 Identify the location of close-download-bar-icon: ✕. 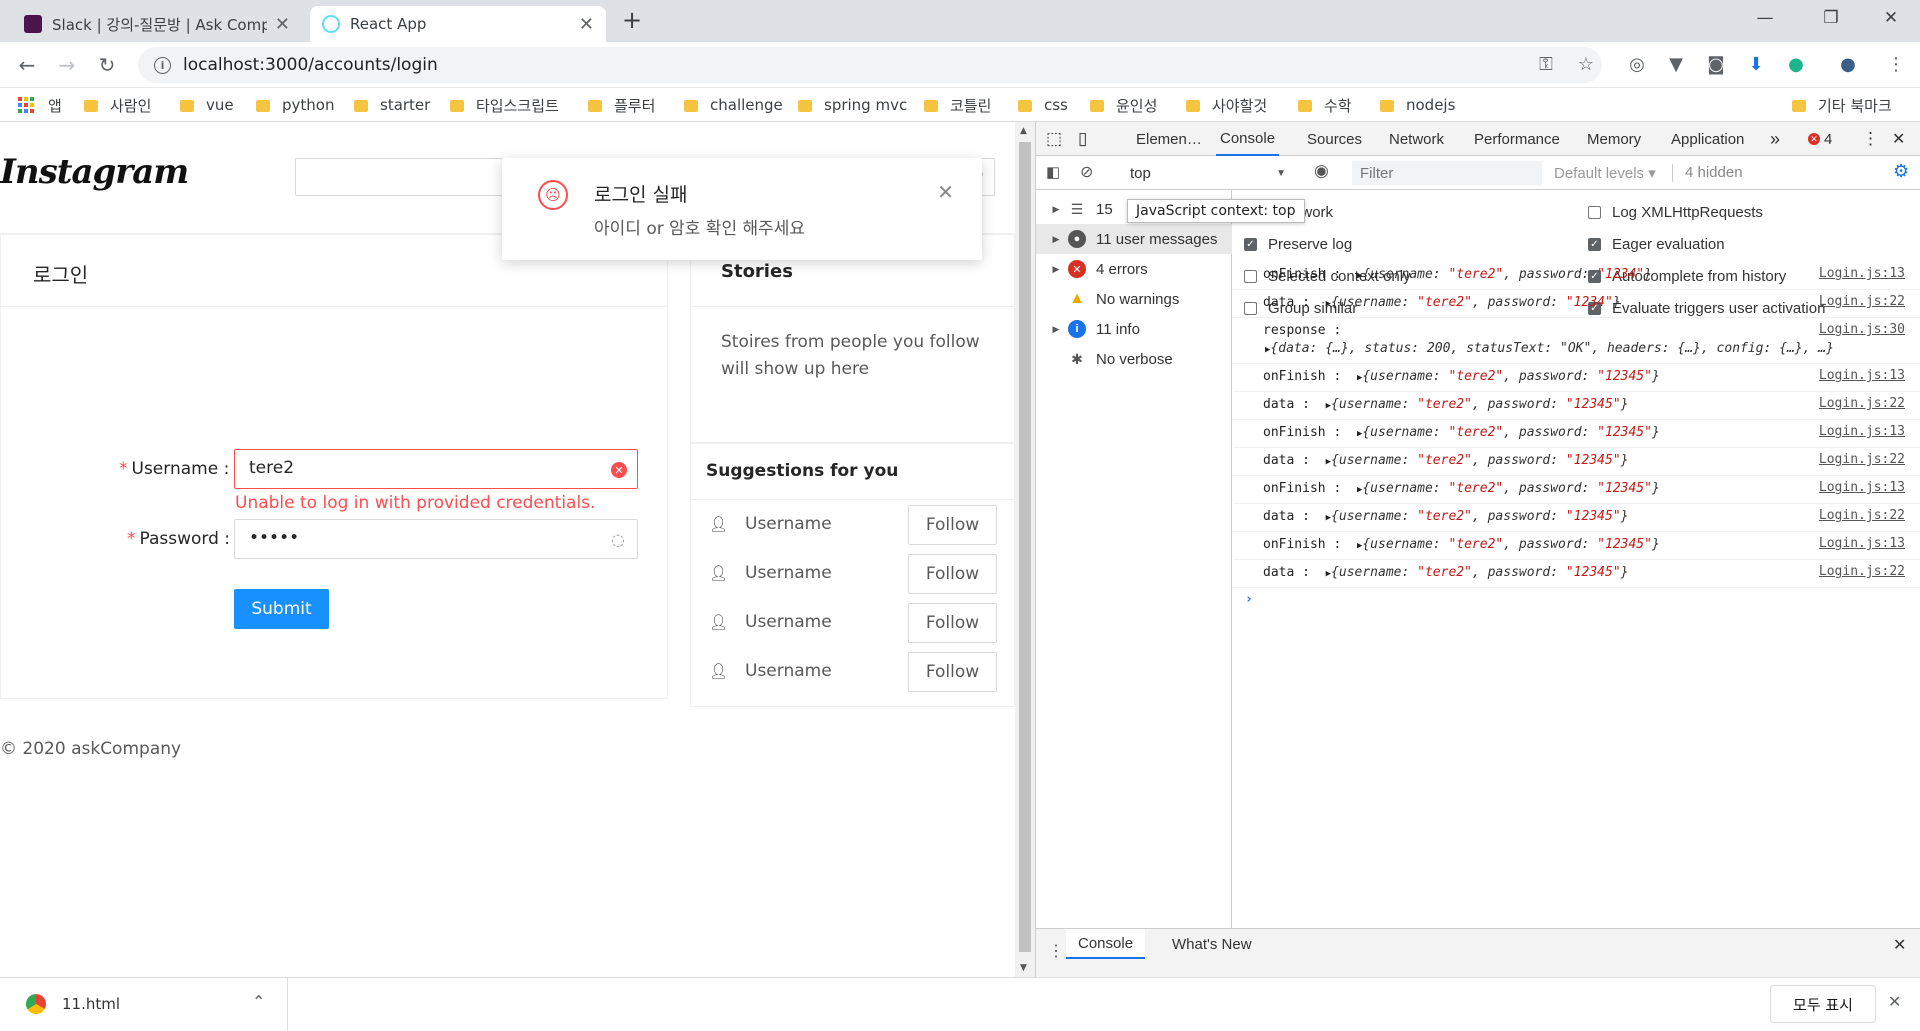
(1894, 1001).